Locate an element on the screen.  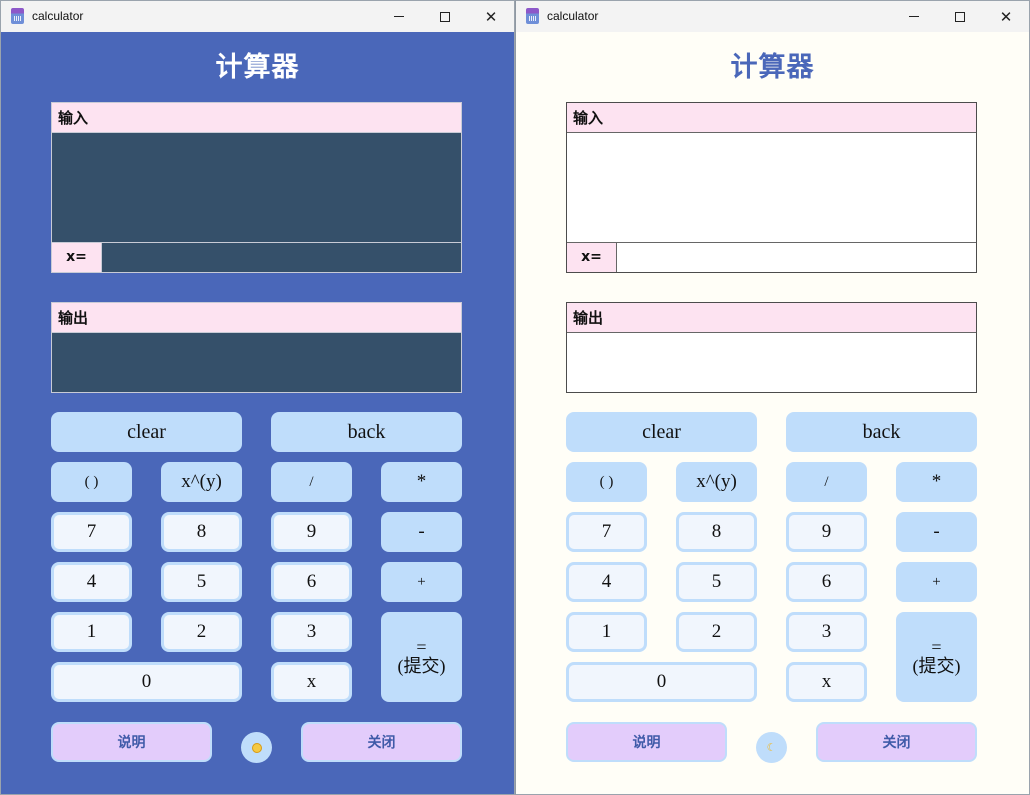
theme-toggle-button: ☾ is located at coordinates (771, 747).